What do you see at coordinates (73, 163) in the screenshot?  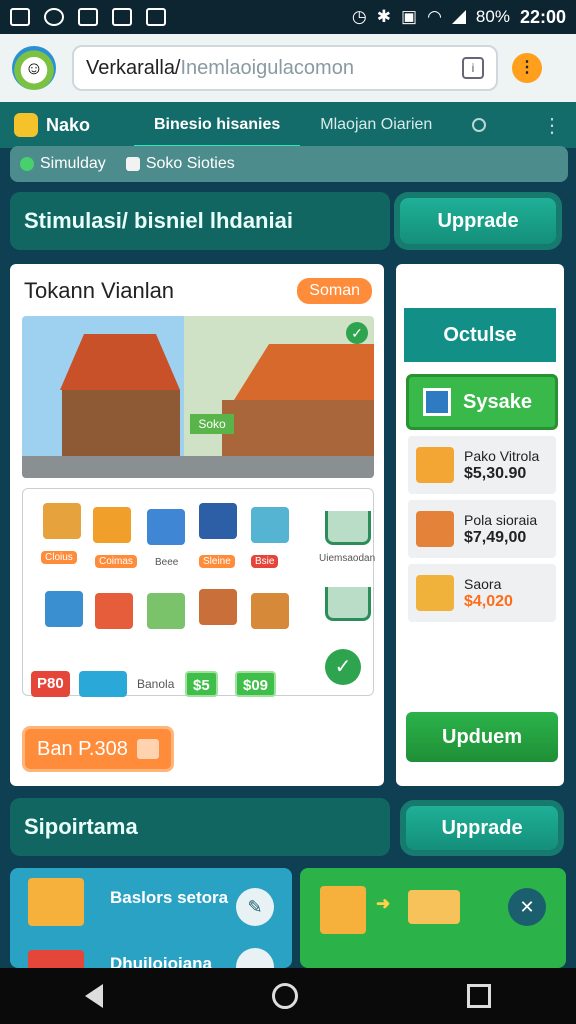 I see `chip-label: Simulday` at bounding box center [73, 163].